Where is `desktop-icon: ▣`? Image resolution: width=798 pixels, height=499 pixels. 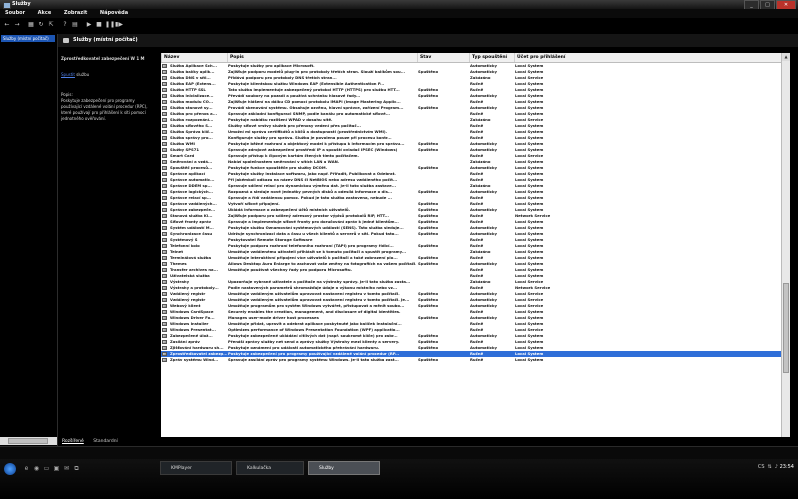 desktop-icon: ▣ is located at coordinates (56, 468).